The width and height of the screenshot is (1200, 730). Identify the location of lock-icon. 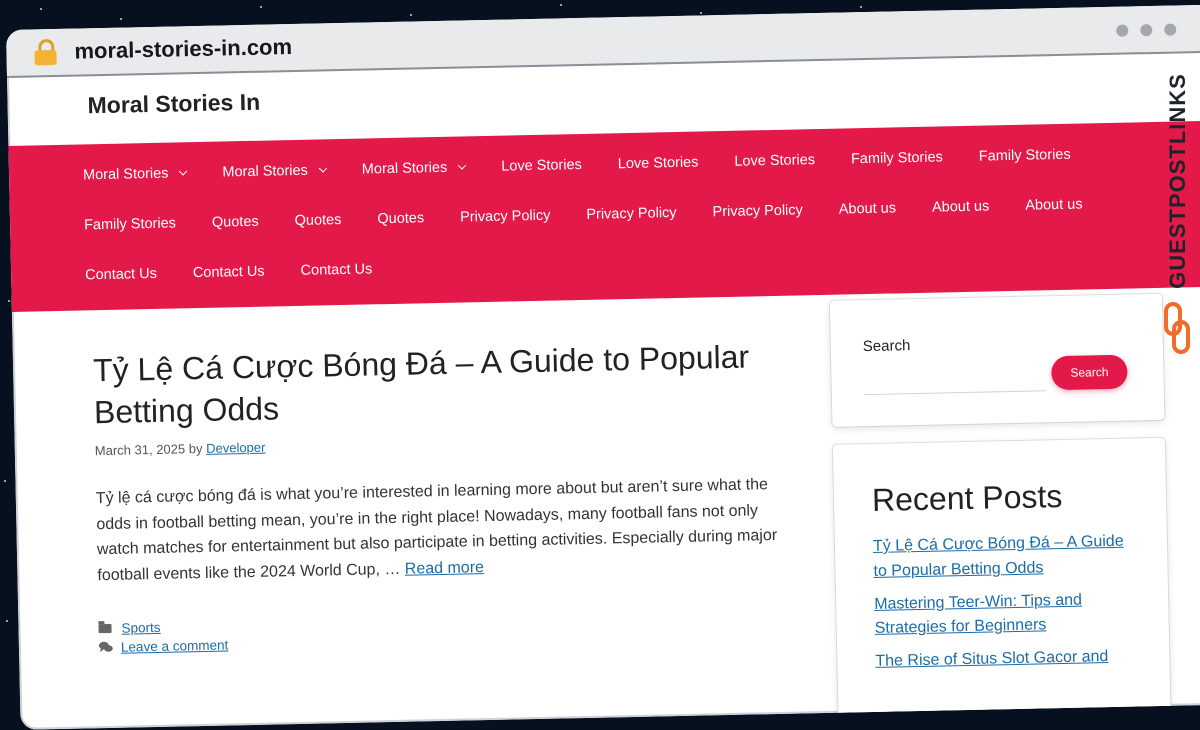
(45, 52).